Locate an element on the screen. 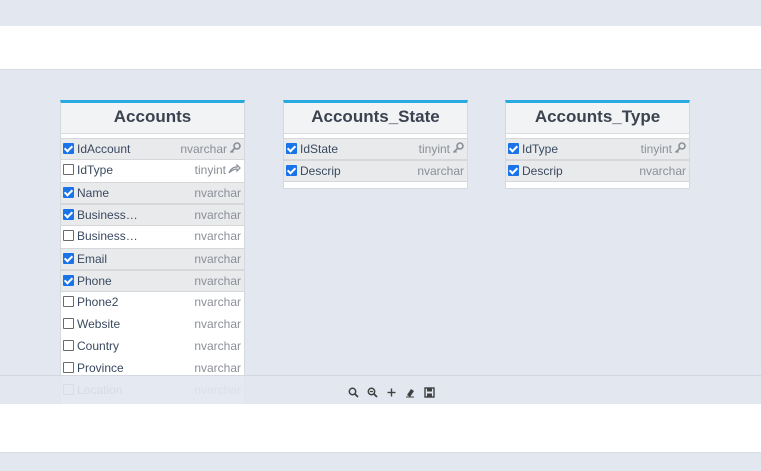 This screenshot has width=761, height=471. diagram-toolbar is located at coordinates (380, 390).